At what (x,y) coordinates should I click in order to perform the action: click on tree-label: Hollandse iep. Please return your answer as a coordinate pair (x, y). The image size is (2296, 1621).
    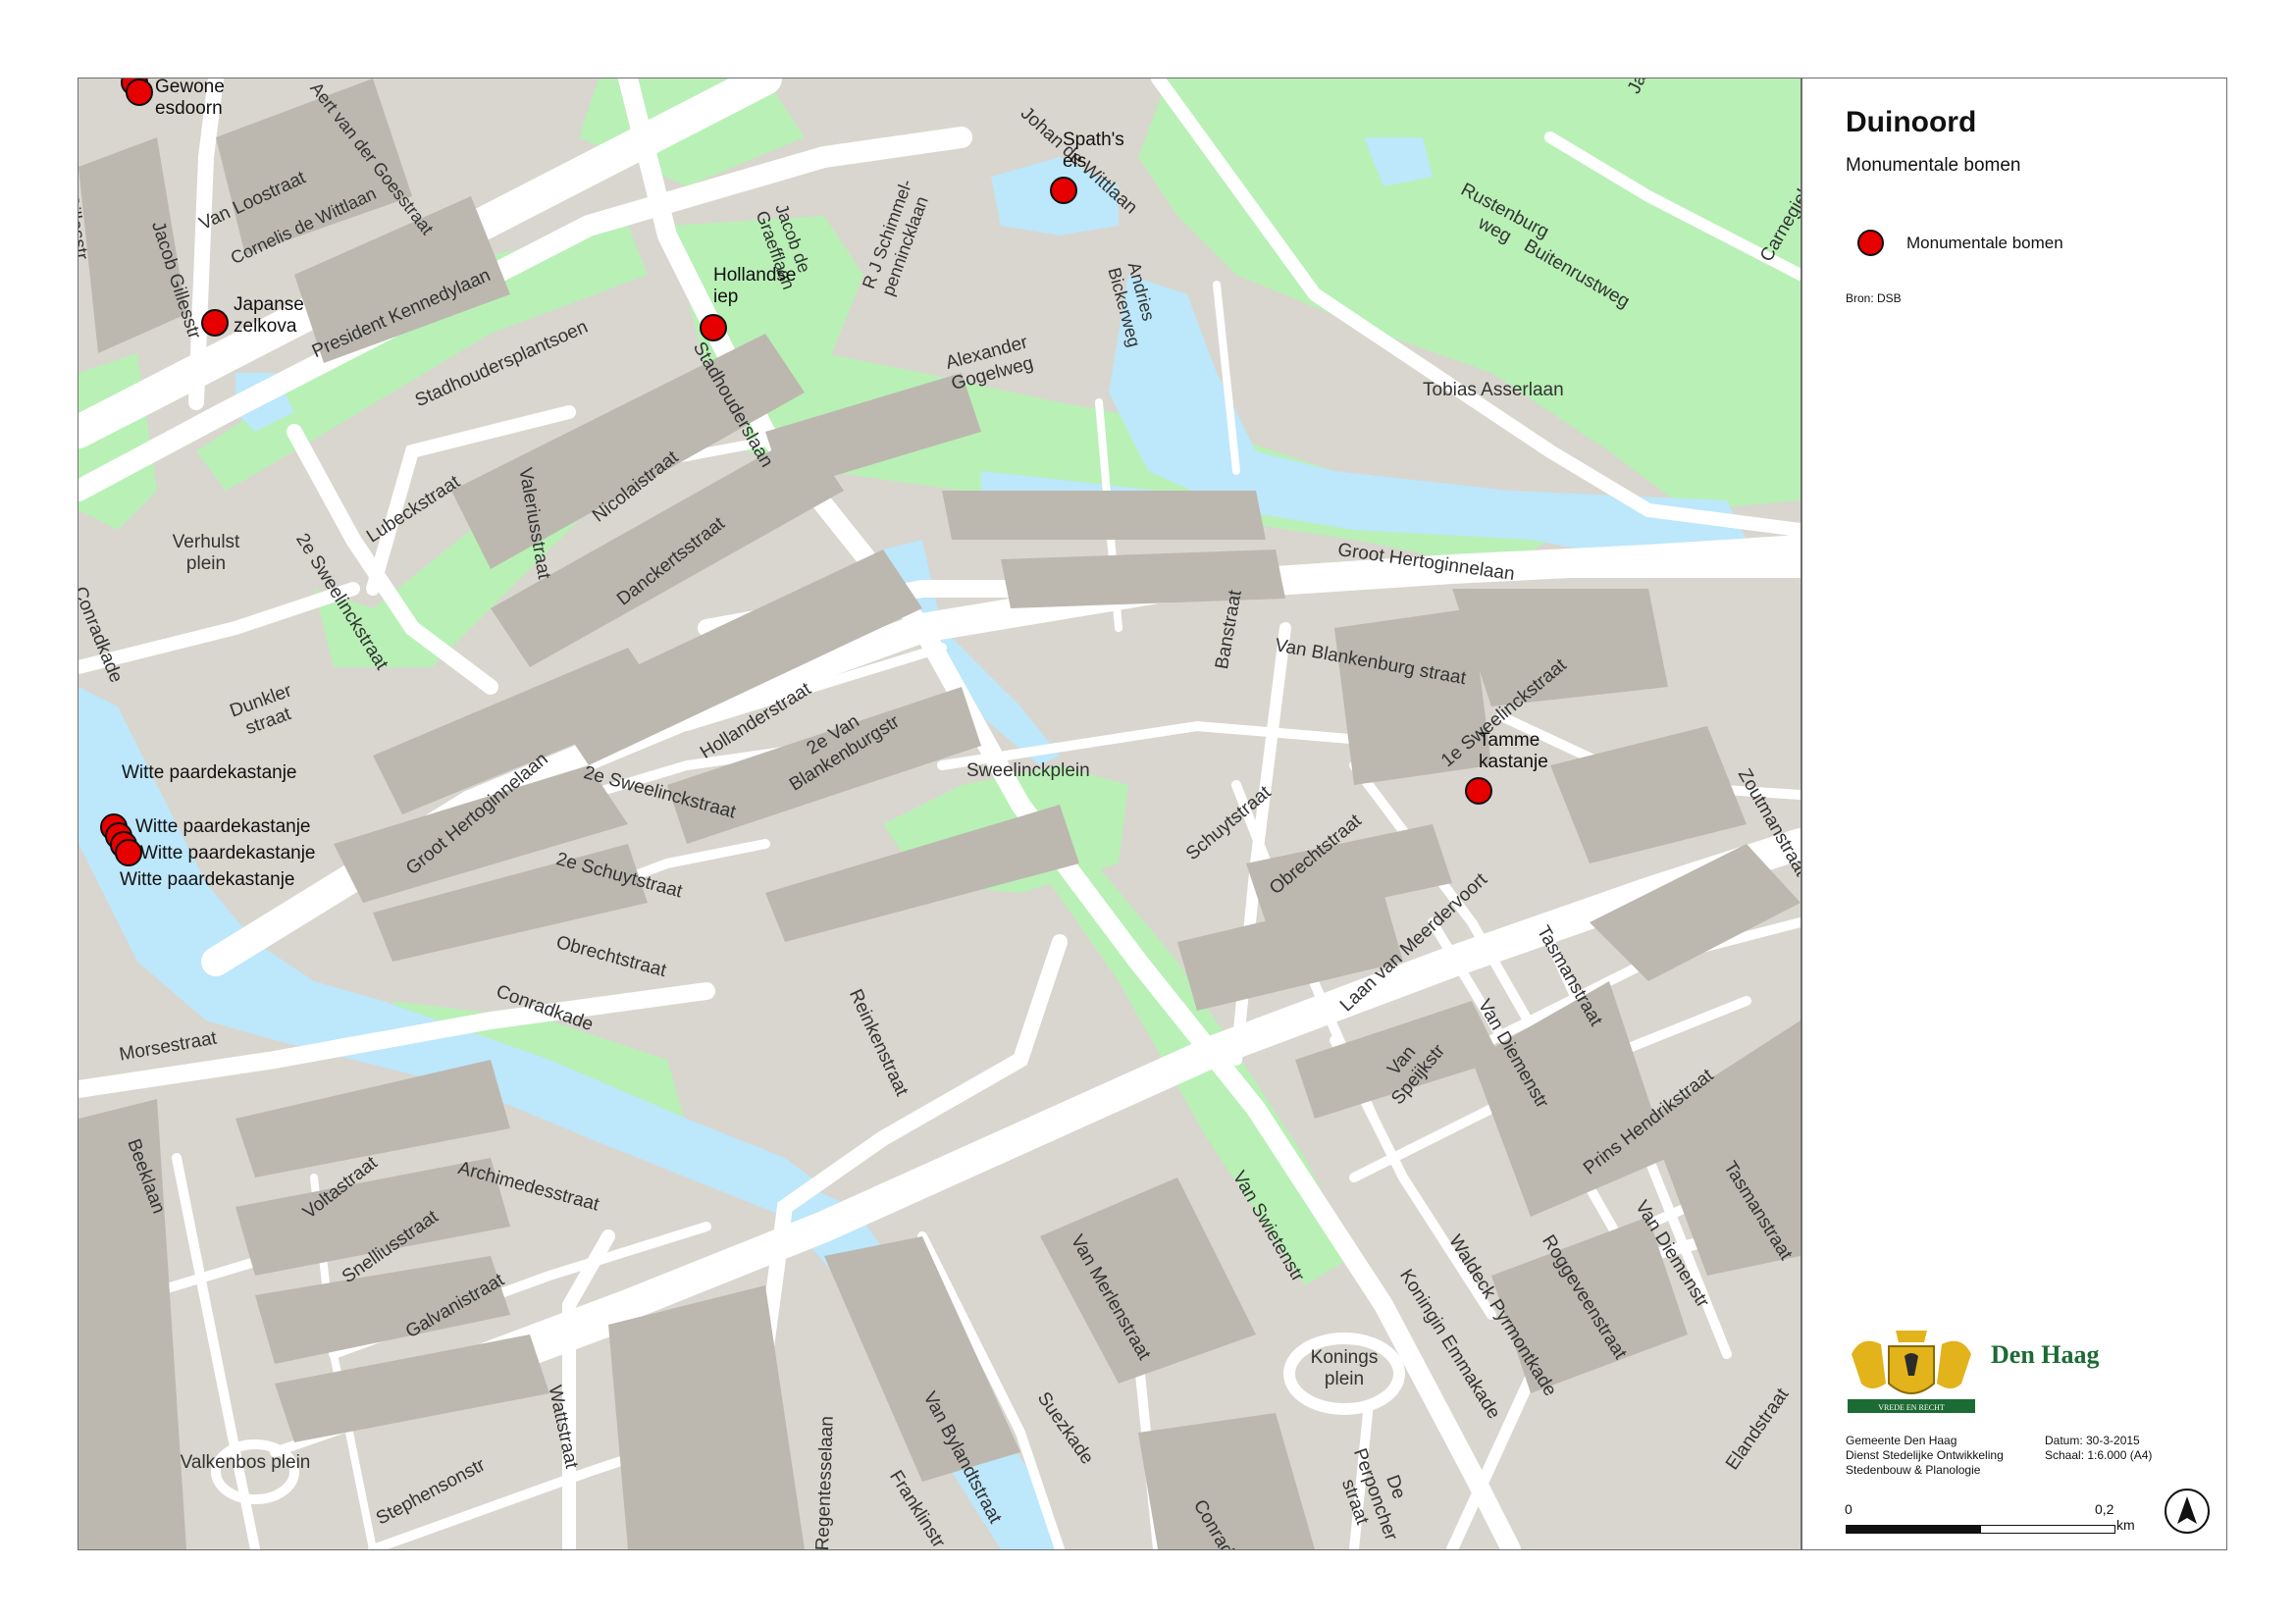
    Looking at the image, I should click on (755, 286).